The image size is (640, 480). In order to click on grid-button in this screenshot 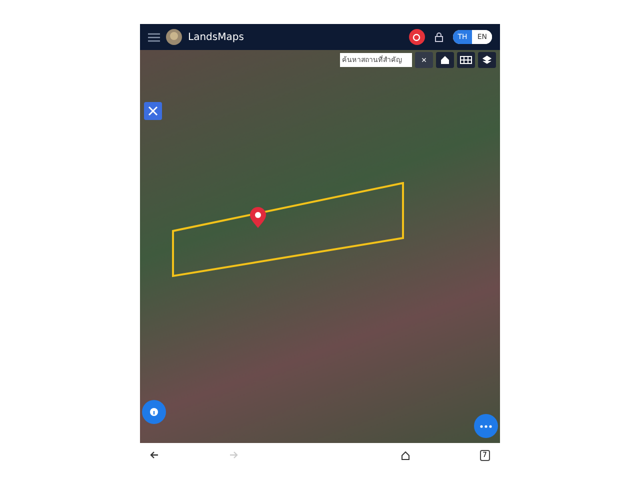, I will do `click(466, 60)`.